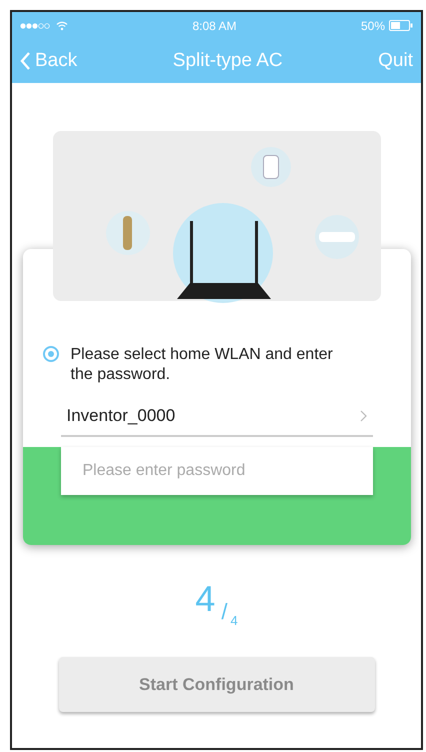  What do you see at coordinates (202, 365) in the screenshot?
I see `instruction-text: Please select home WLAN and enter the password.` at bounding box center [202, 365].